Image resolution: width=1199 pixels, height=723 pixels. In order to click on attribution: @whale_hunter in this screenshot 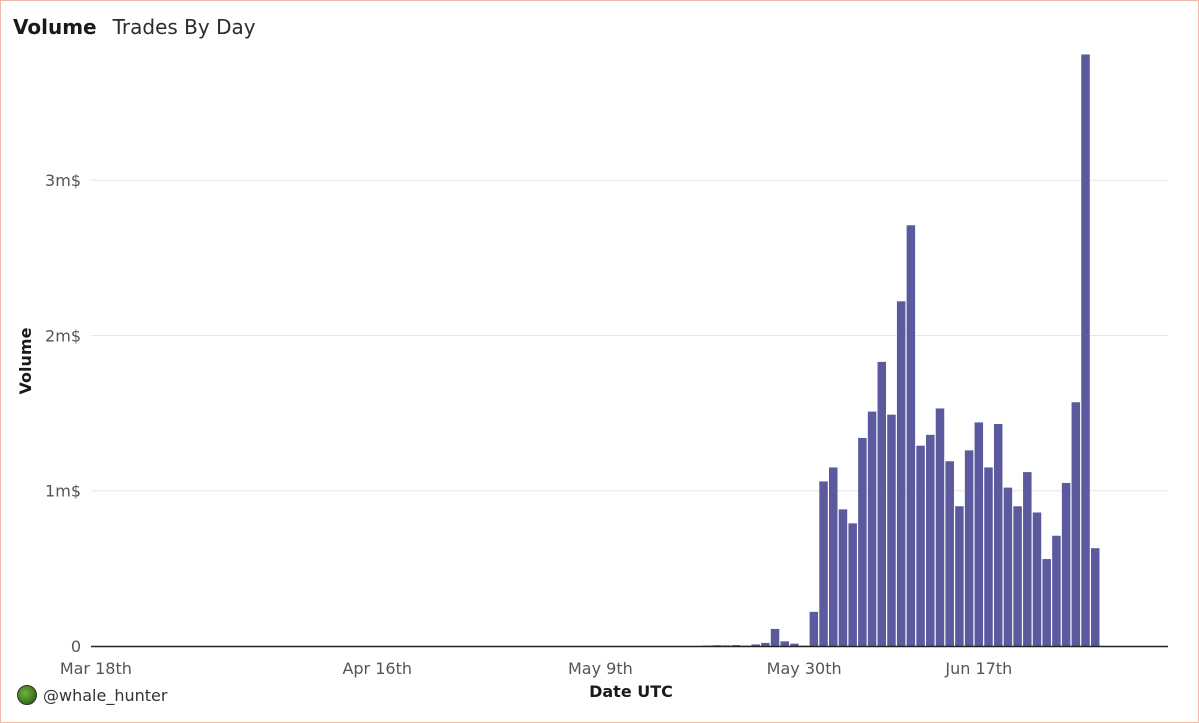, I will do `click(92, 695)`.